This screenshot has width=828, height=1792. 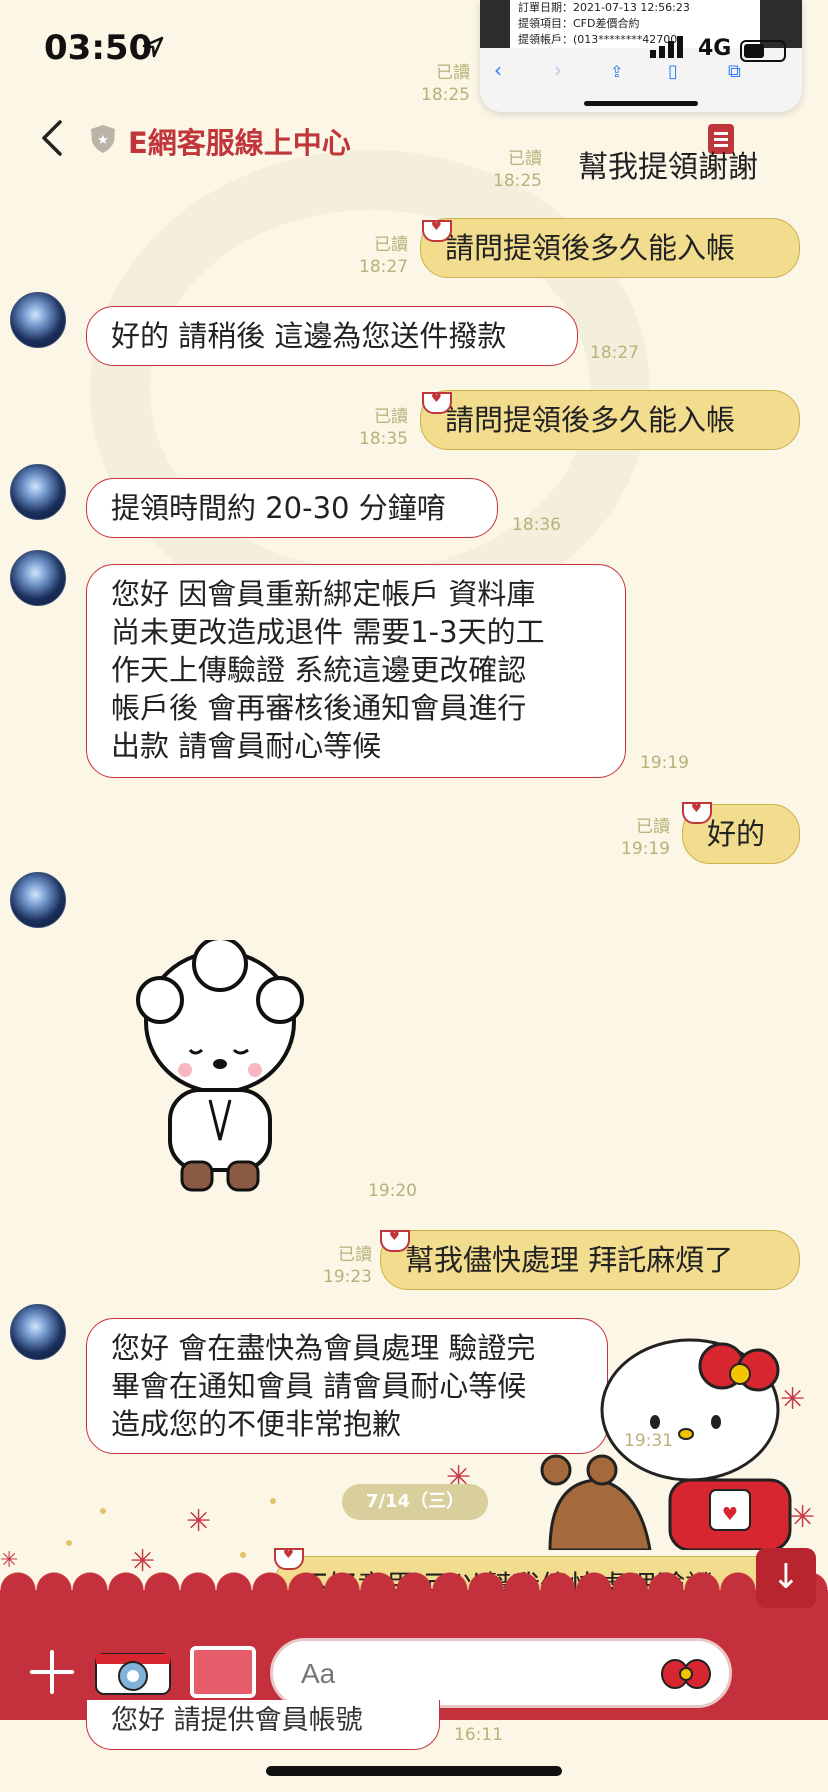 What do you see at coordinates (263, 1725) in the screenshot?
I see `incoming-message: 您好 請提供會員帳號` at bounding box center [263, 1725].